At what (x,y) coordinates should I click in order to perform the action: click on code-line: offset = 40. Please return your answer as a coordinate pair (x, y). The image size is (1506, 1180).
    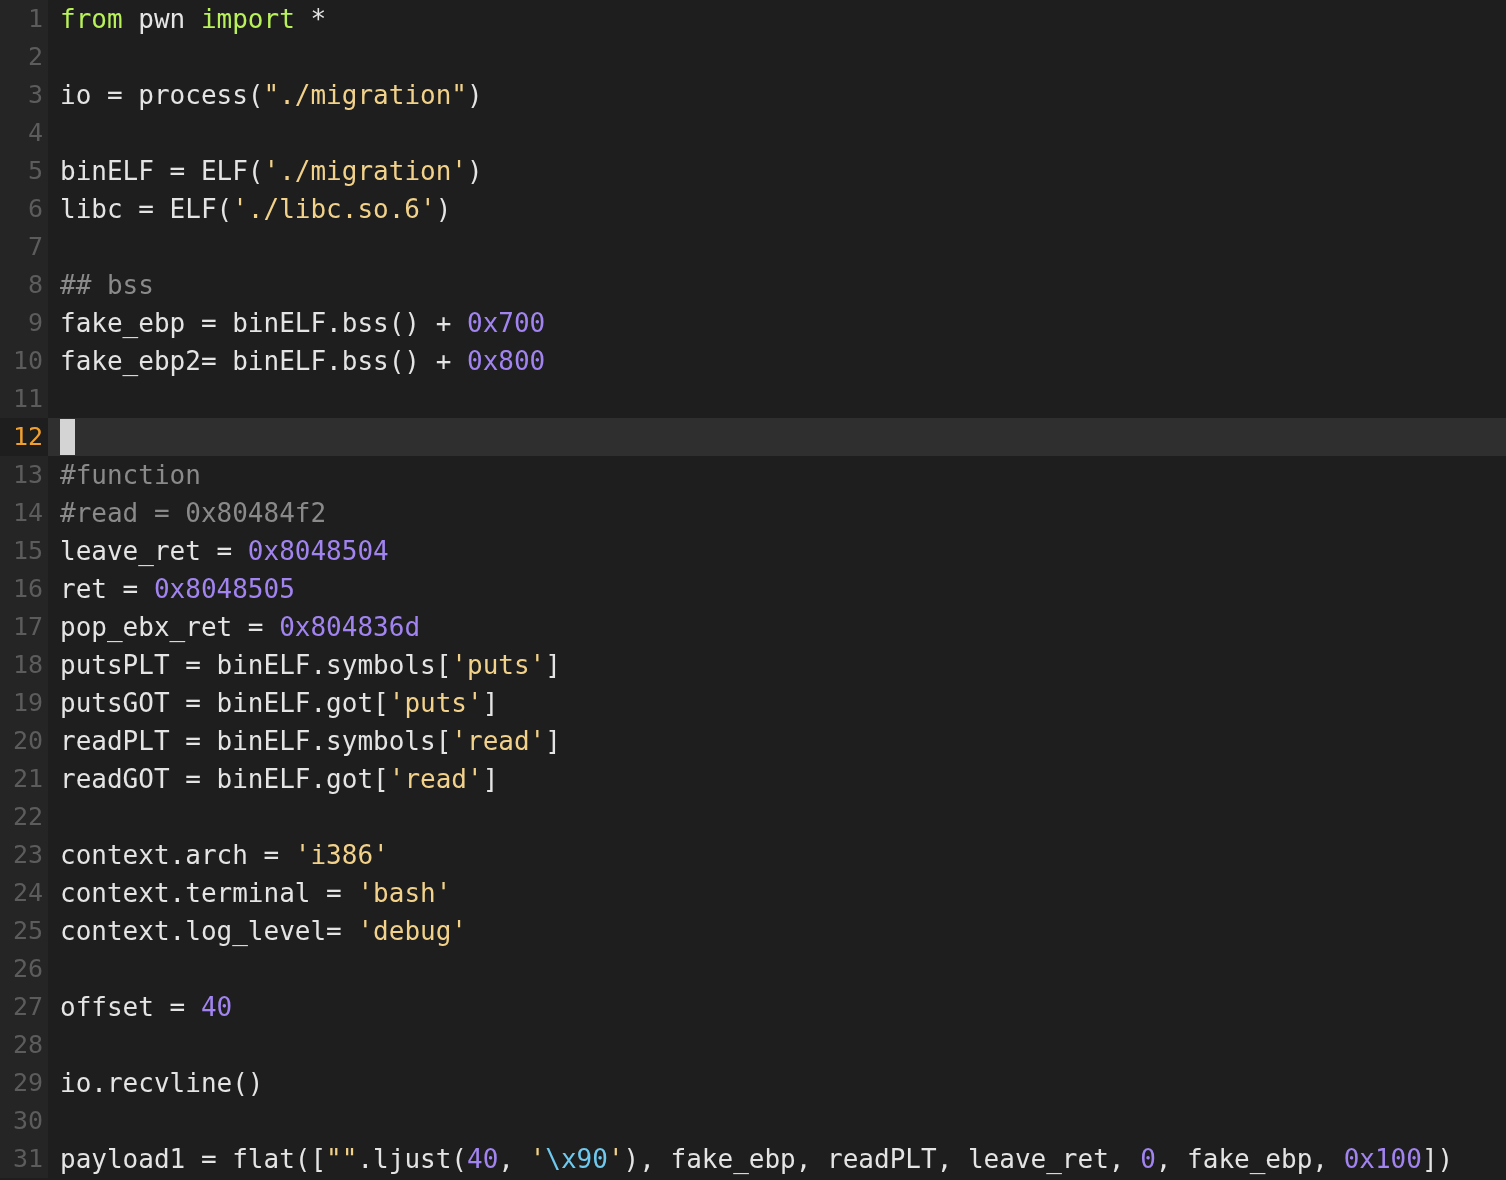
    Looking at the image, I should click on (146, 1007).